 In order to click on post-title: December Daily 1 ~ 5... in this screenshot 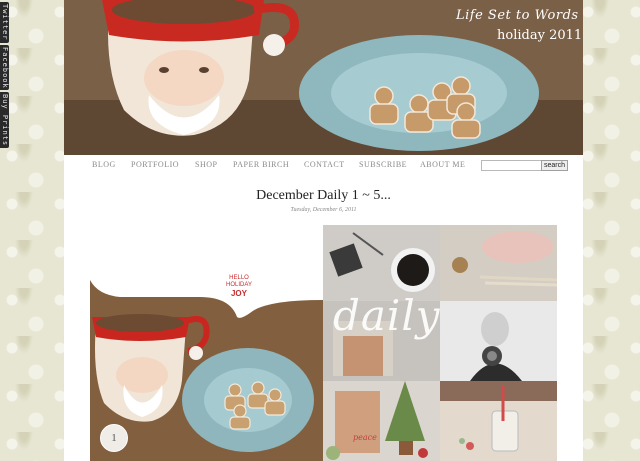, I will do `click(323, 196)`.